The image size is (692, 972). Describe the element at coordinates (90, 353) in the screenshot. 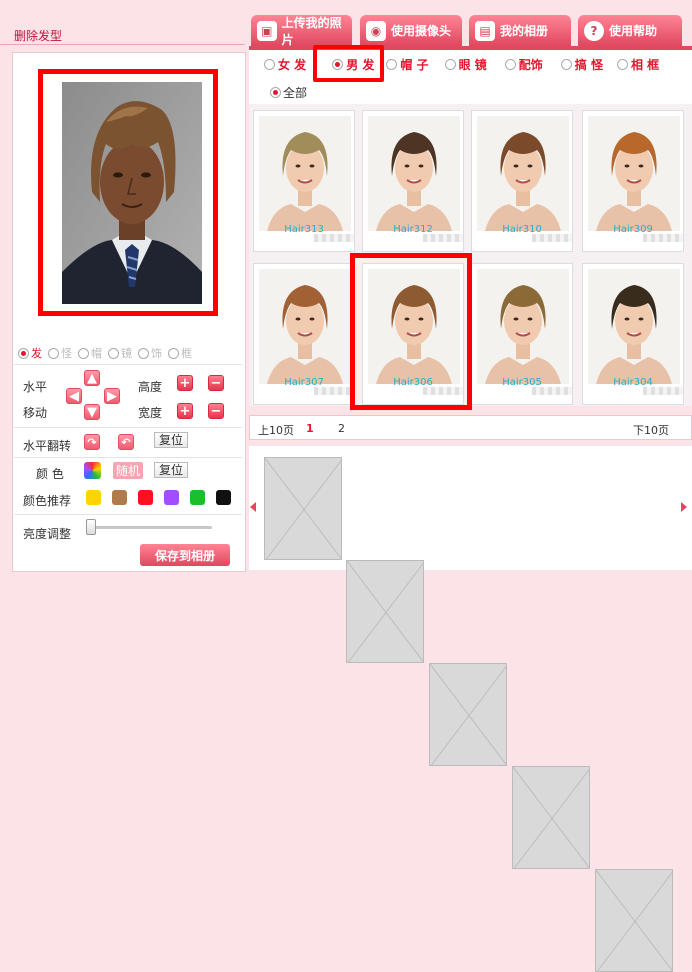

I see `category-hat: 帽` at that location.